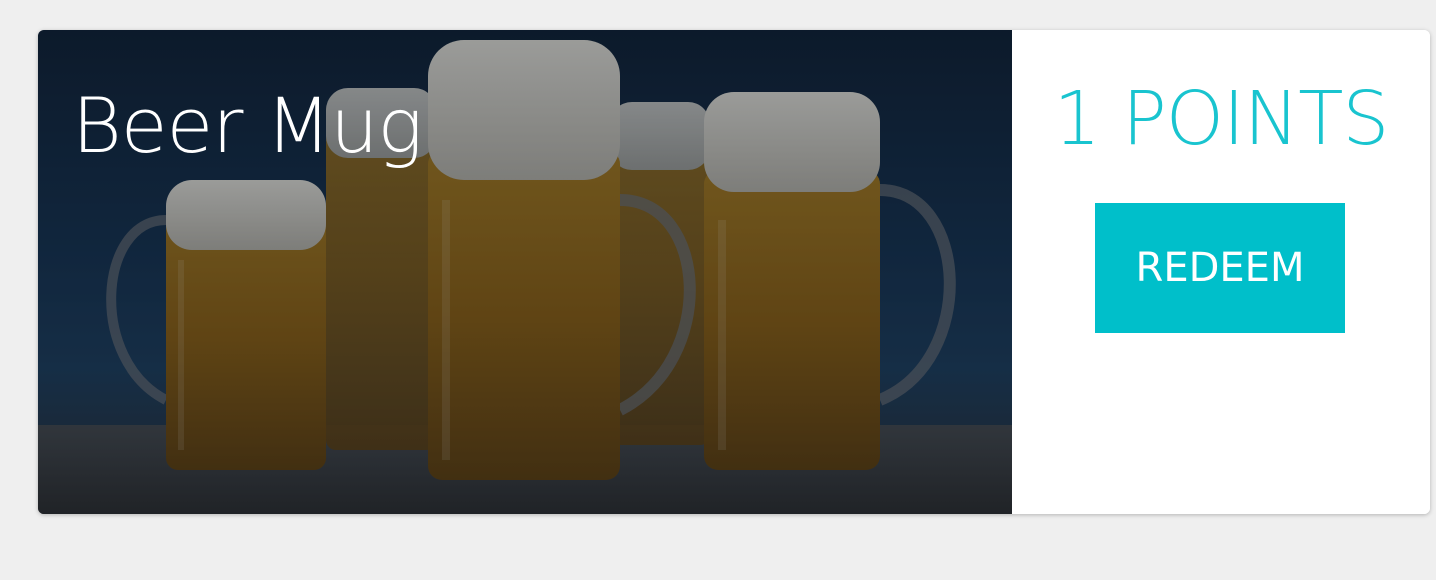  What do you see at coordinates (1220, 268) in the screenshot?
I see `redeem-button: REDEEM` at bounding box center [1220, 268].